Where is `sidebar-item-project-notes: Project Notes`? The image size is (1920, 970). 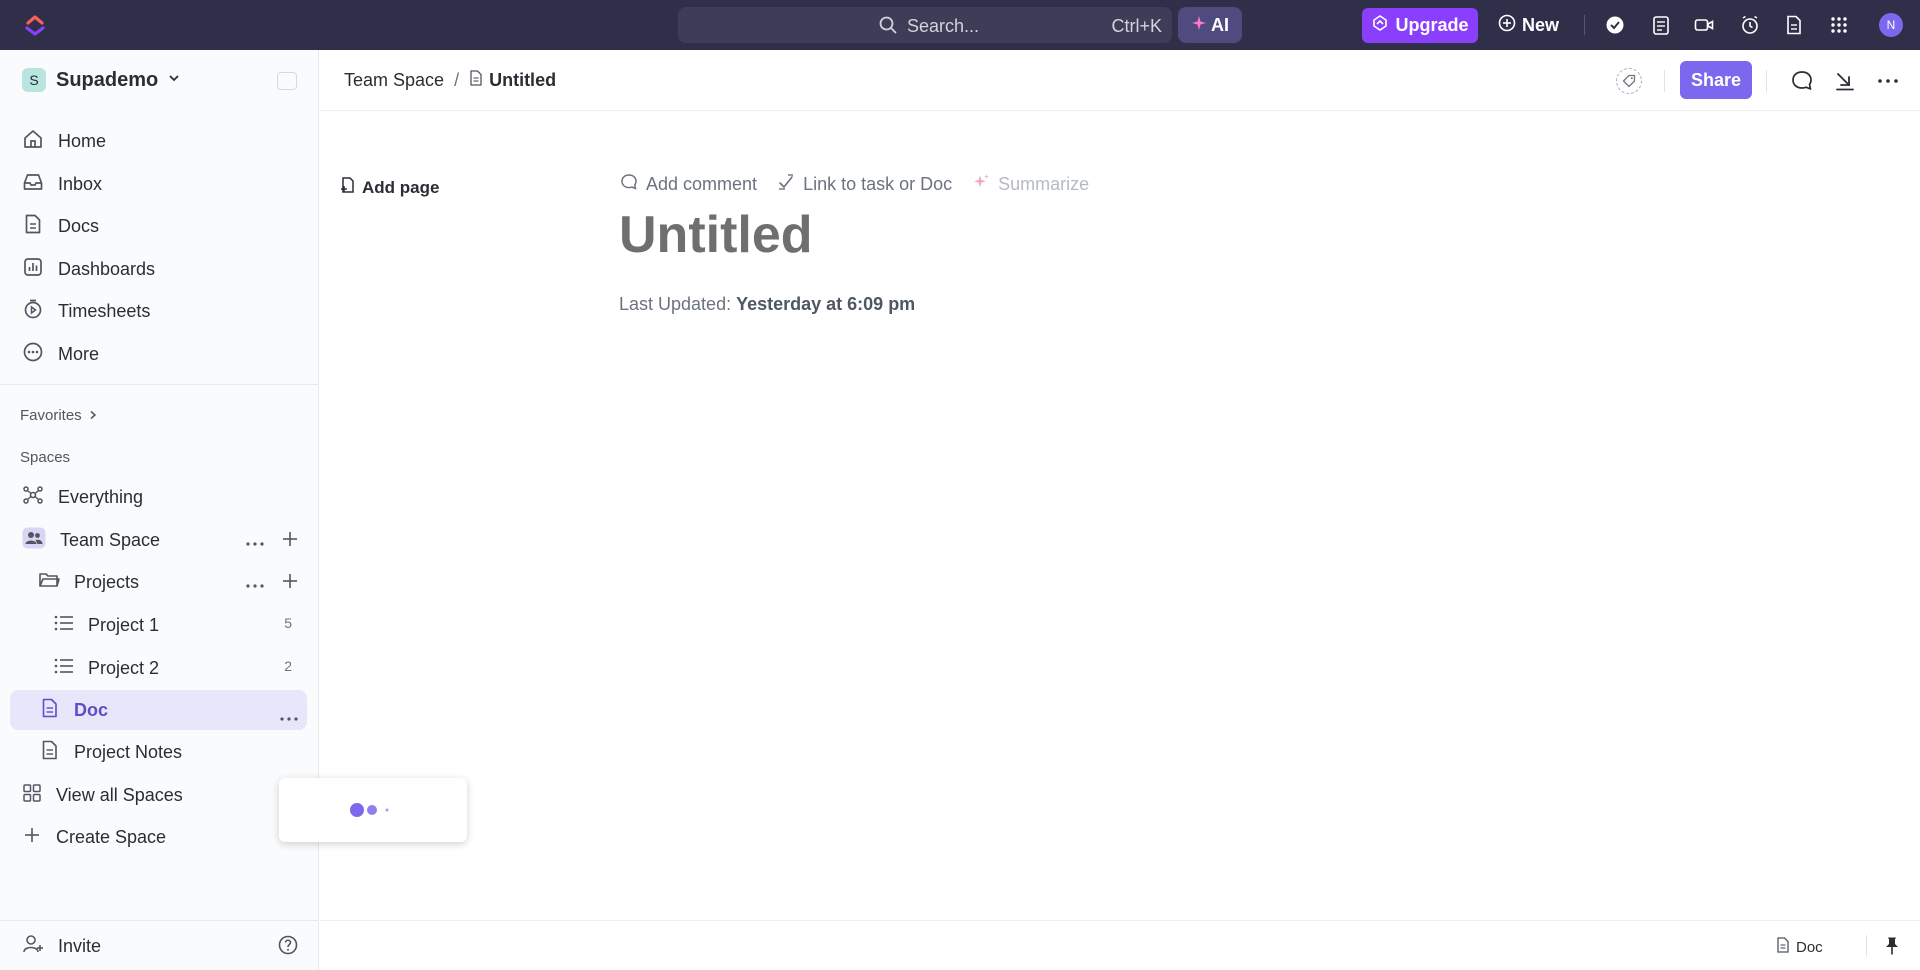 sidebar-item-project-notes: Project Notes is located at coordinates (185, 752).